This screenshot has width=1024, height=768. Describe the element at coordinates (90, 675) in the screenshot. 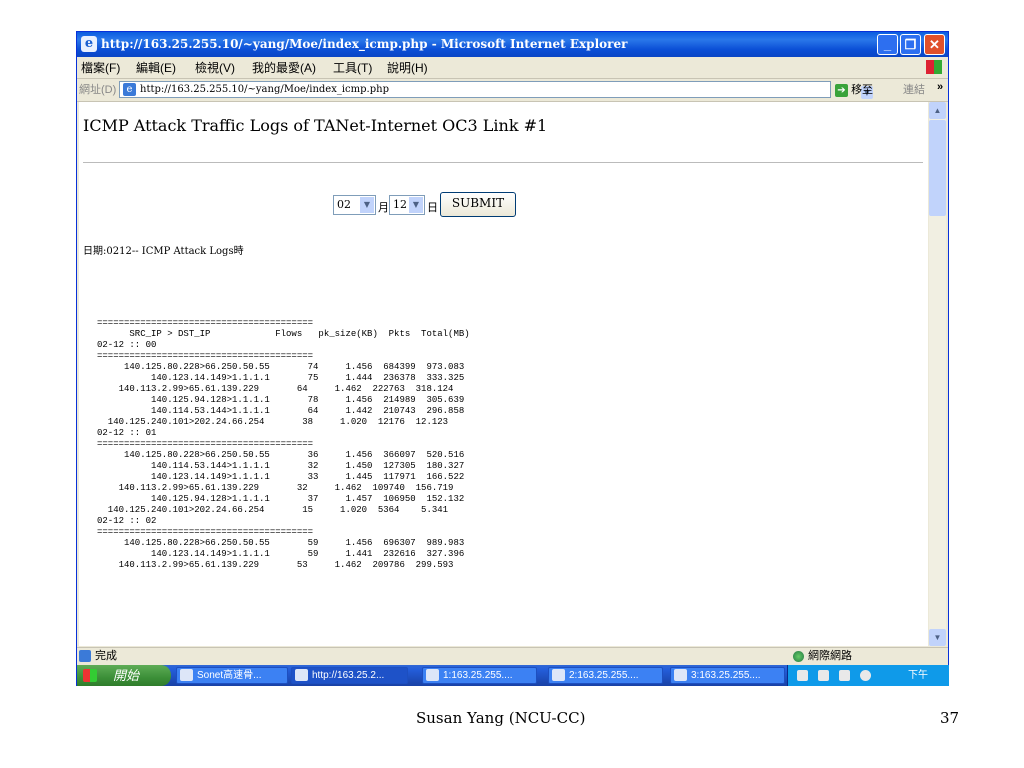

I see `windows-logo-icon` at that location.